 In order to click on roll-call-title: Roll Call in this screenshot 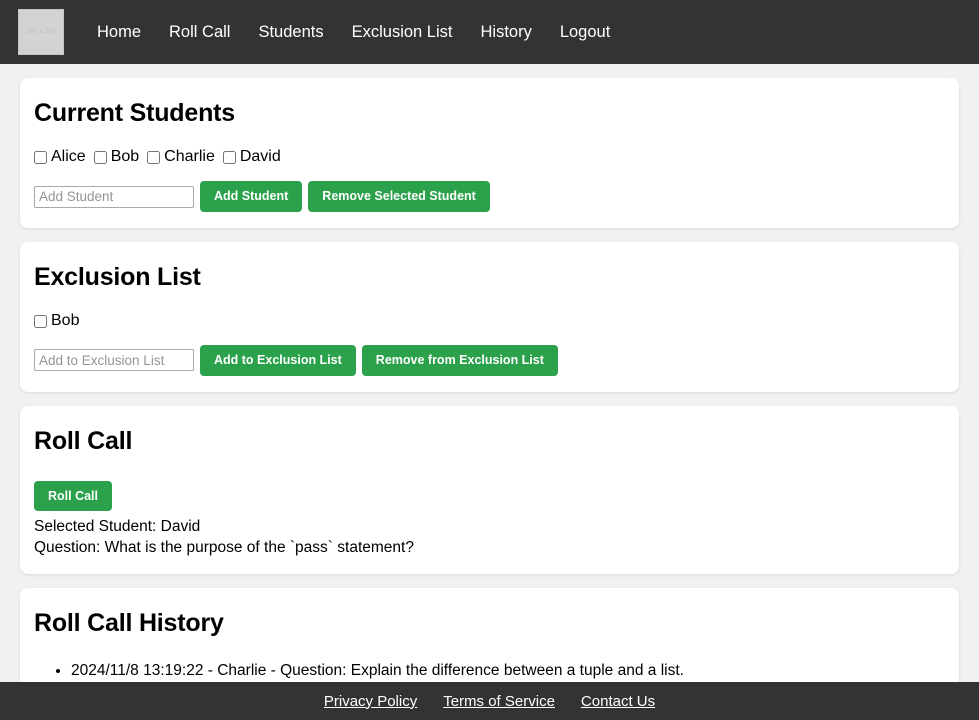, I will do `click(83, 440)`.